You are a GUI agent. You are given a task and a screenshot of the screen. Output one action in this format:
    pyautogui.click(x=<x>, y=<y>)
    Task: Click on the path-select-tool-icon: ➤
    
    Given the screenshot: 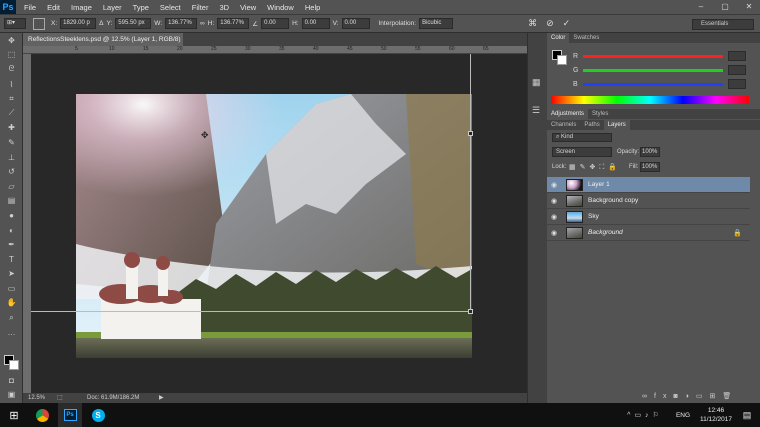 What is the action you would take?
    pyautogui.click(x=11, y=274)
    